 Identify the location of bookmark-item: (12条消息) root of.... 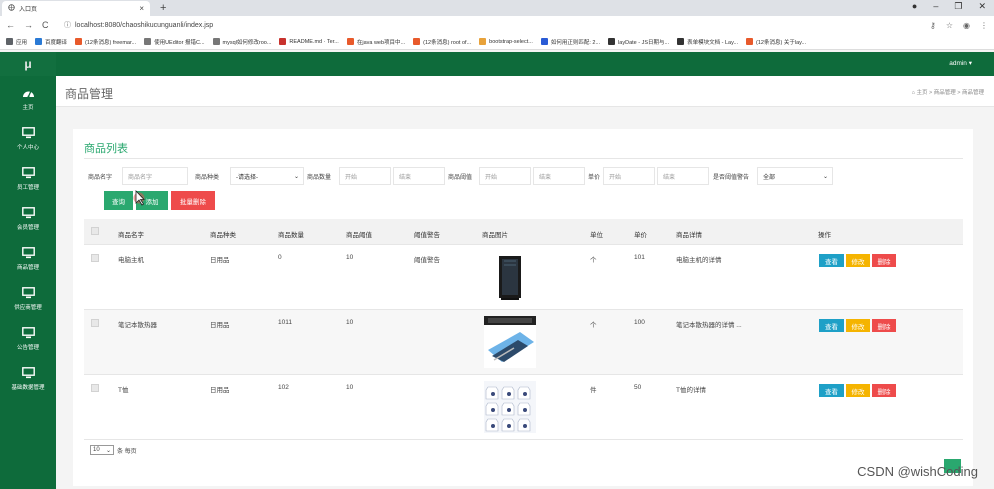
(442, 42).